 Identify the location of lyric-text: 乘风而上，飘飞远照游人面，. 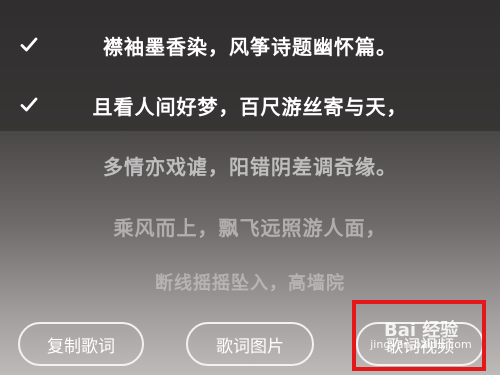
(250, 227).